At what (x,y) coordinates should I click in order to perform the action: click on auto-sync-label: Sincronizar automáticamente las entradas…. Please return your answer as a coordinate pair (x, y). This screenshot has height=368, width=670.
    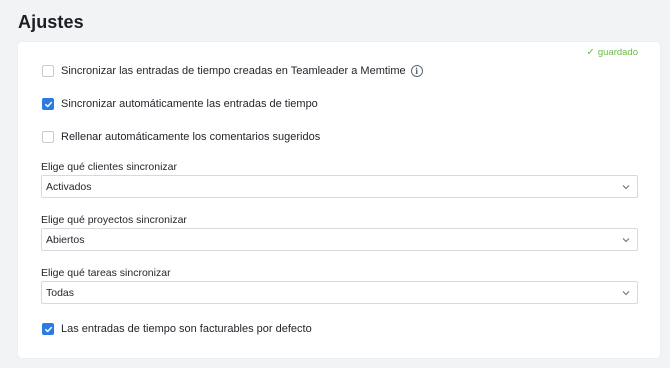
    Looking at the image, I should click on (189, 104).